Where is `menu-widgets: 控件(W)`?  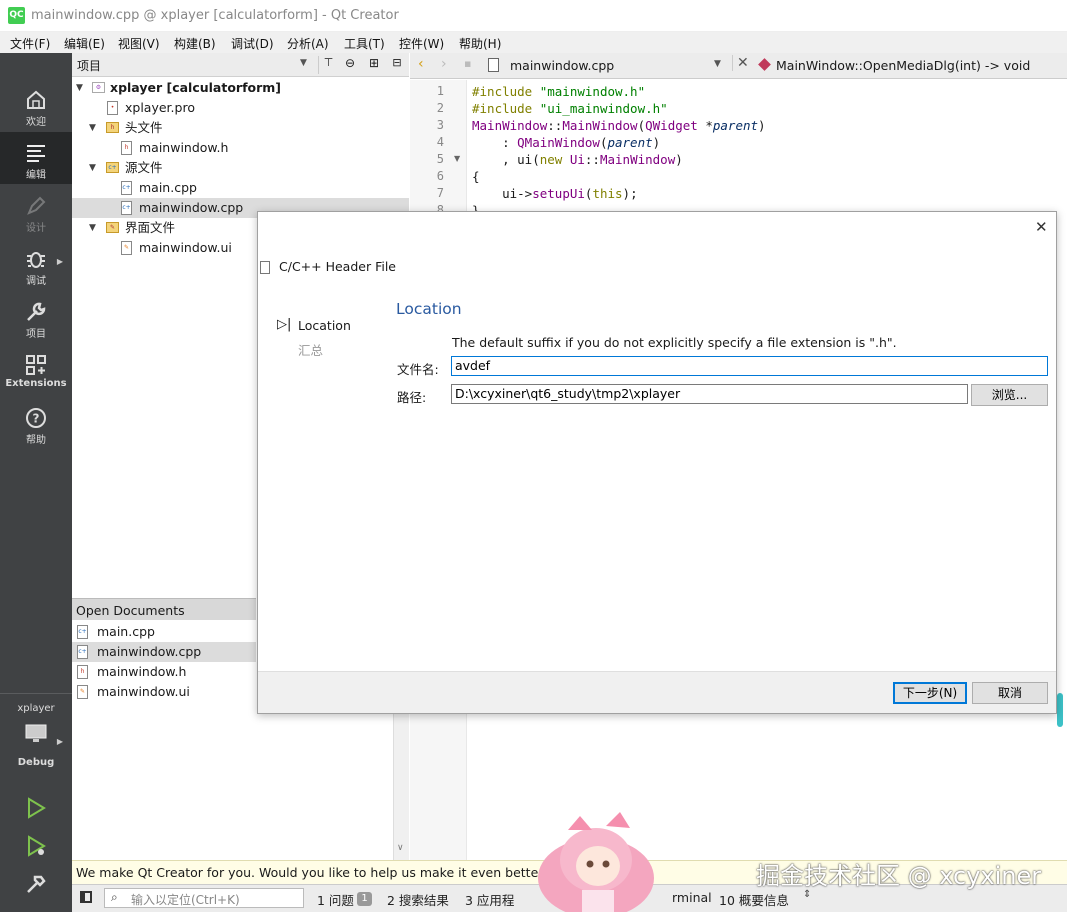
menu-widgets: 控件(W) is located at coordinates (421, 43).